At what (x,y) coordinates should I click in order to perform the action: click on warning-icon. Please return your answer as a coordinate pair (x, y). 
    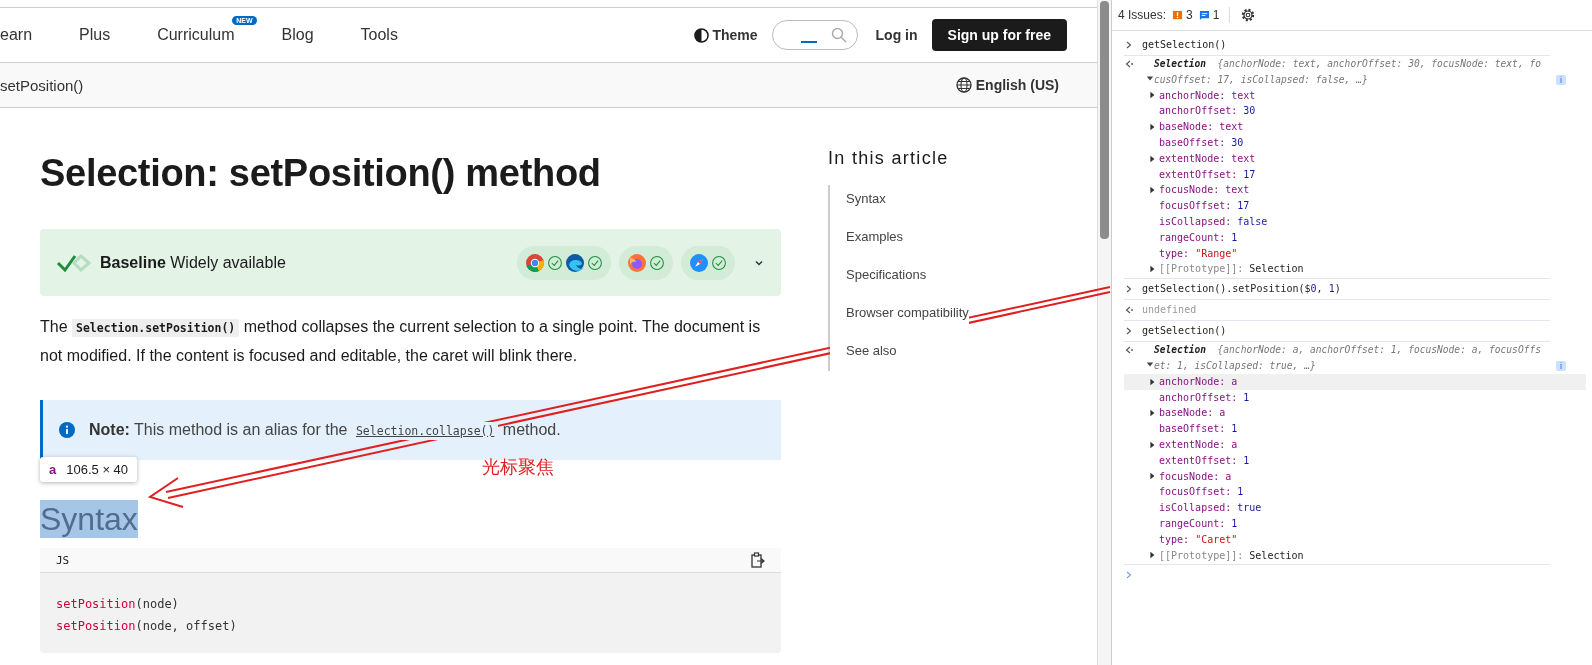
    Looking at the image, I should click on (1178, 15).